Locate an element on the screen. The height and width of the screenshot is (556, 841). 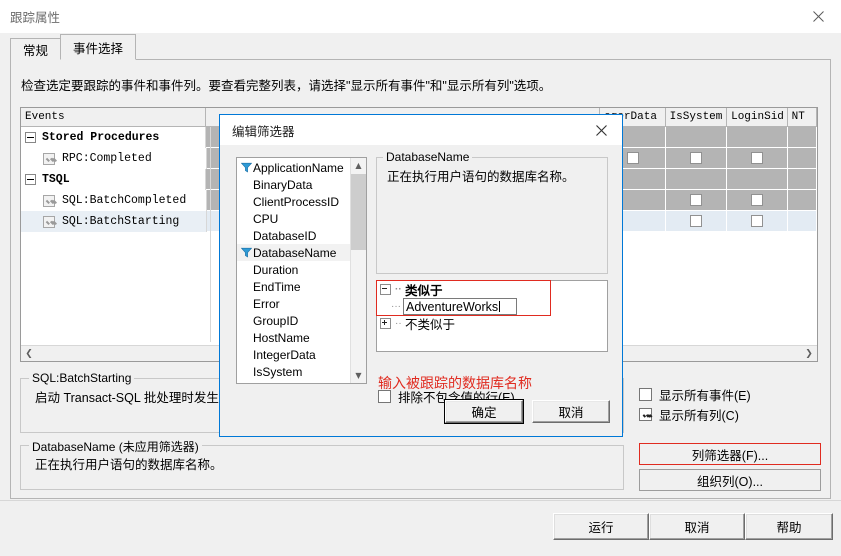
list-item: EndTime is located at coordinates (293, 286).